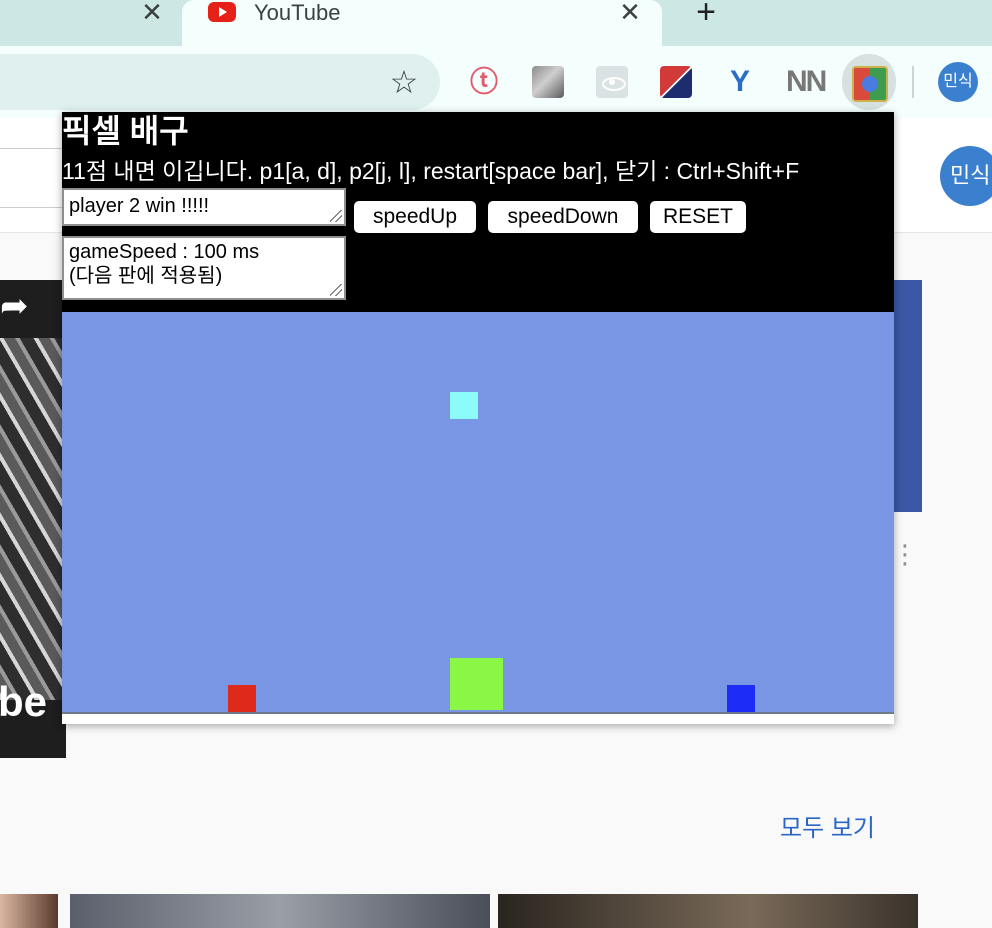 The image size is (992, 928). I want to click on game-status-textarea: player 2 win !!!!!, so click(204, 207).